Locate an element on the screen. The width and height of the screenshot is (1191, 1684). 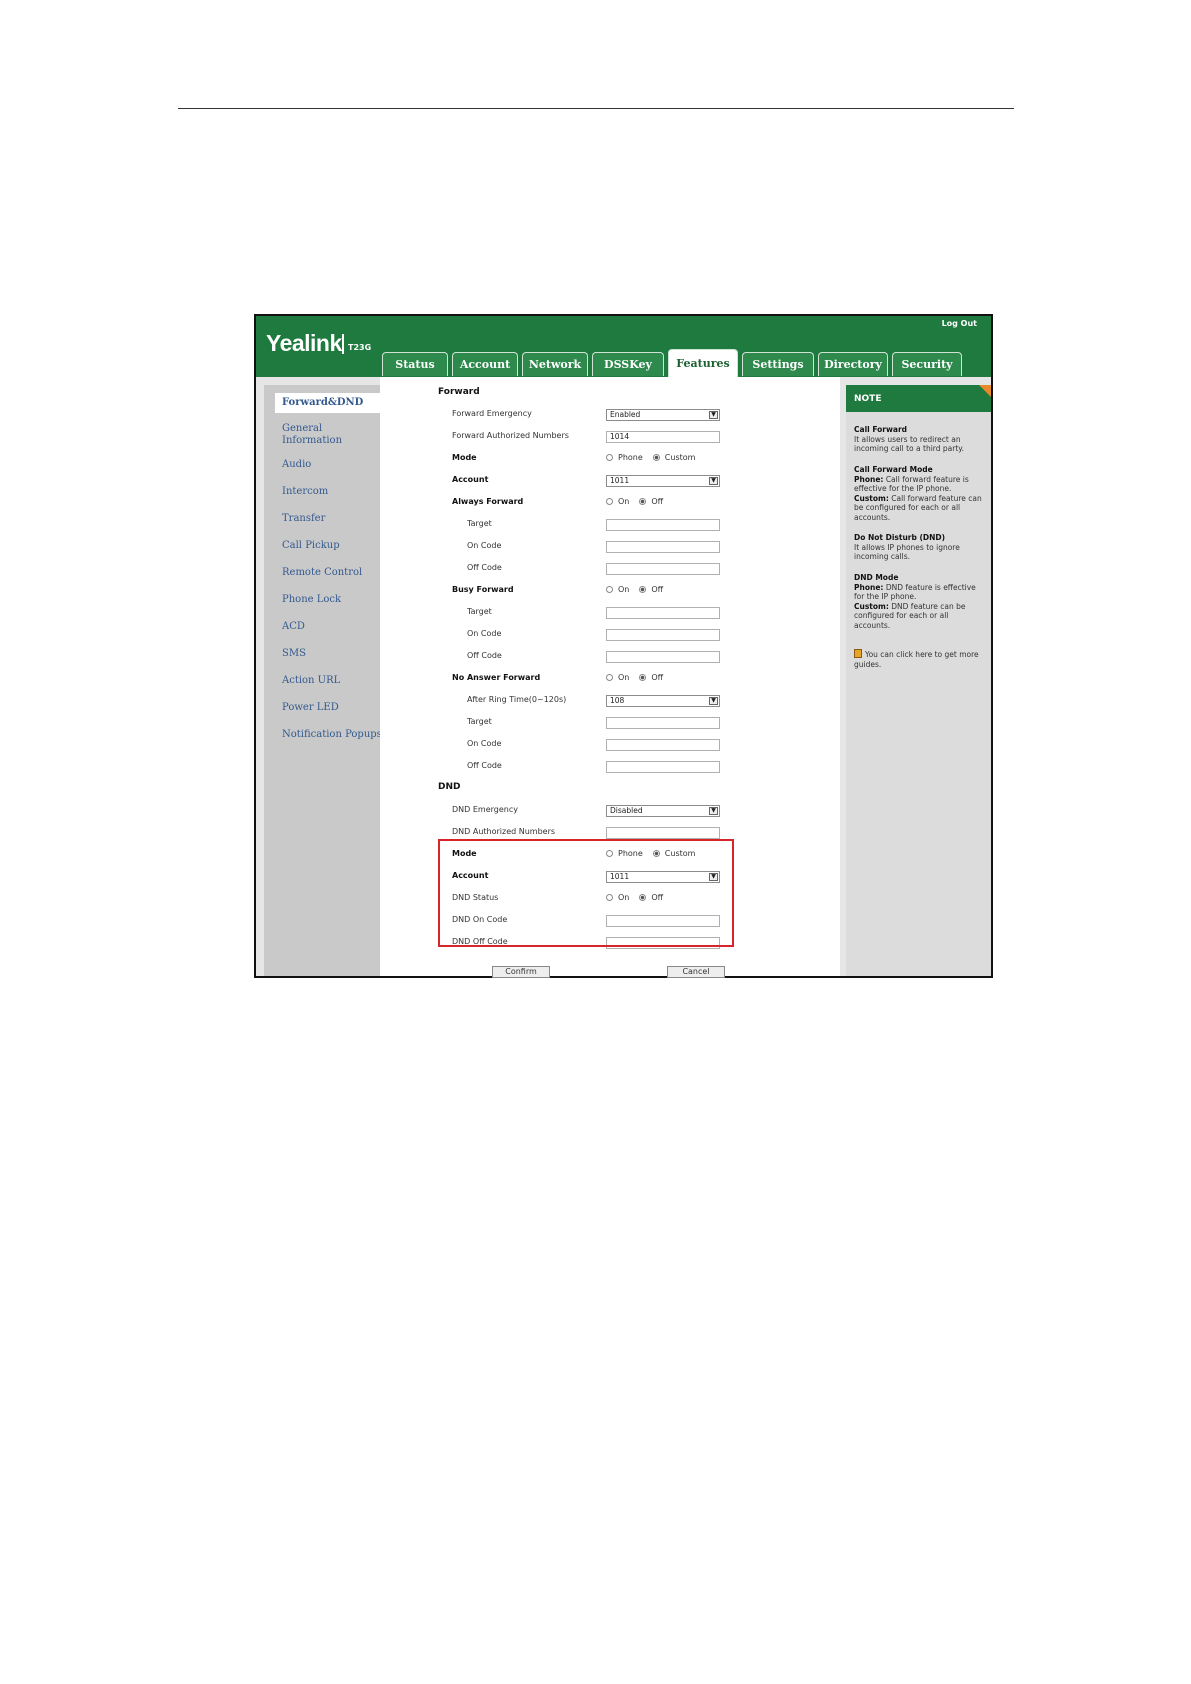
no-answer-forward-label: No Answer Forward is located at coordinates (496, 677).